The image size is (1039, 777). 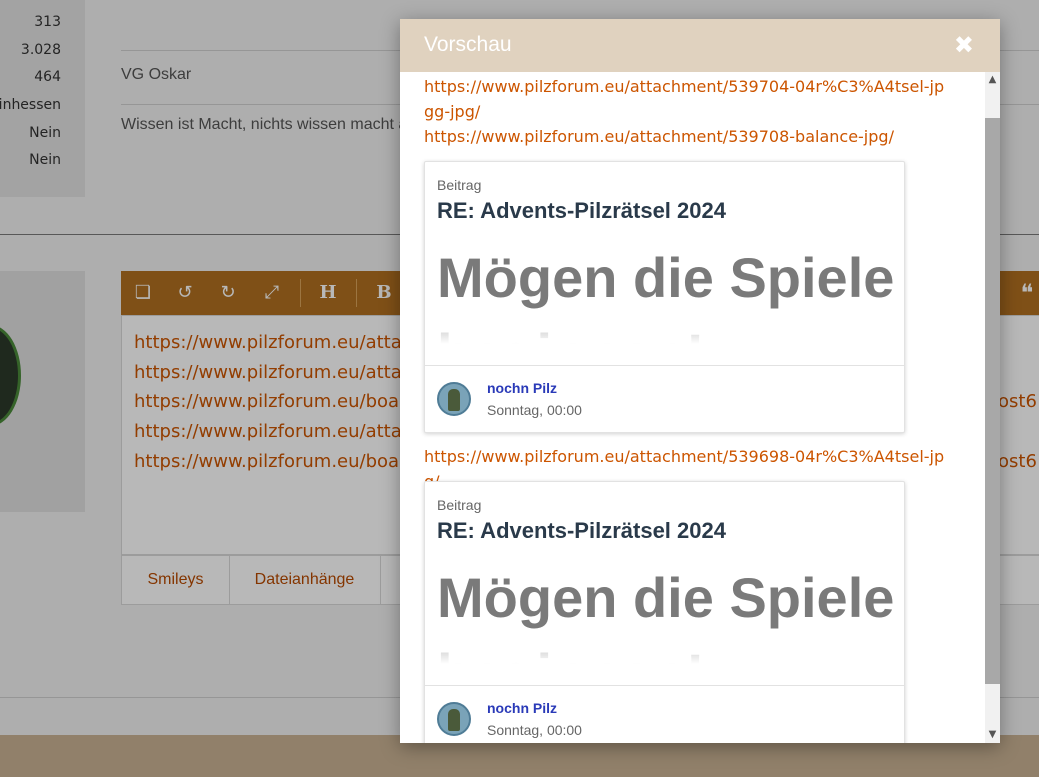 I want to click on close-icon: ✖, so click(x=964, y=45).